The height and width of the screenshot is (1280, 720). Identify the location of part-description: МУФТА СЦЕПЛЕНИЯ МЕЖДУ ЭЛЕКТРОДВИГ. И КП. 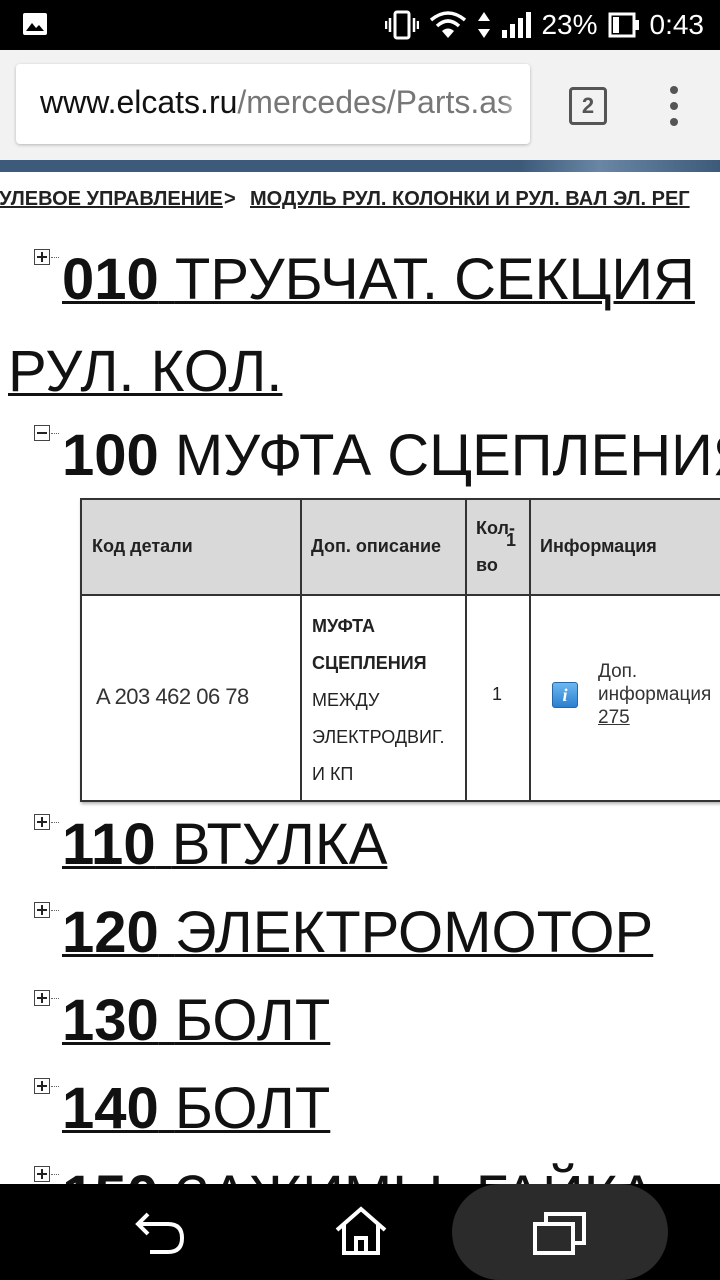
(387, 700).